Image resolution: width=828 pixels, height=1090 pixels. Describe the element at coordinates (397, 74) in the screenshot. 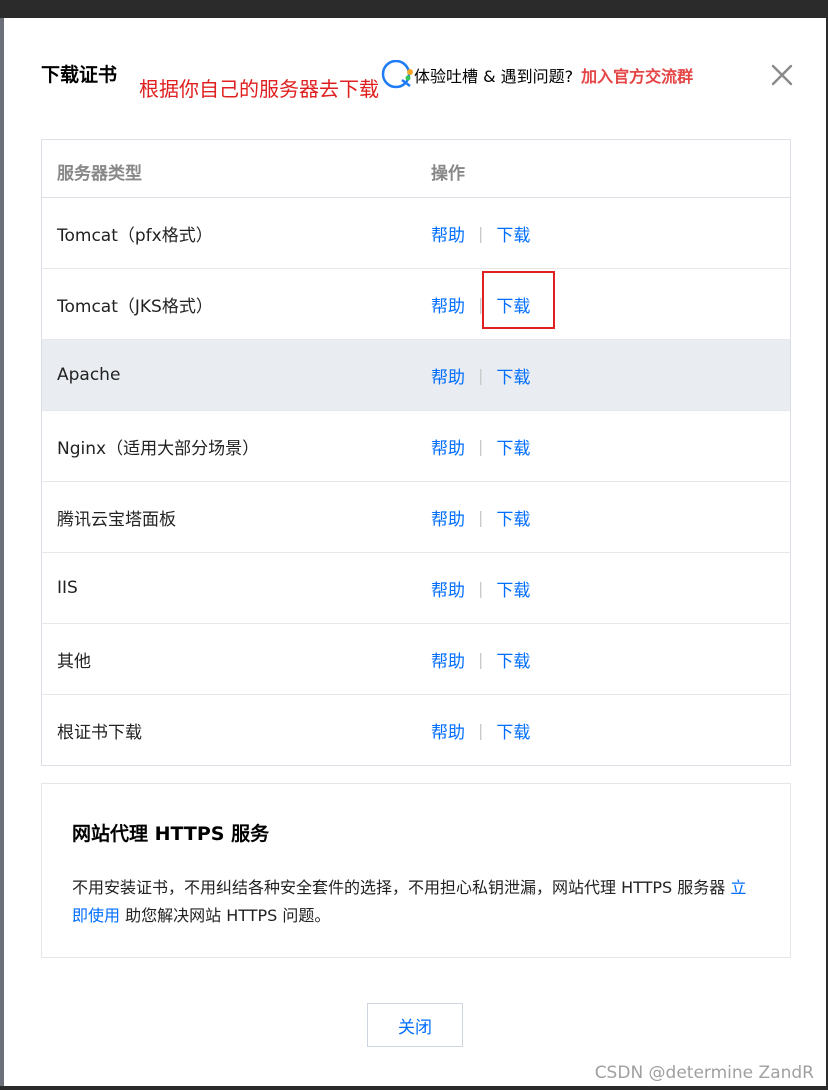

I see `feedback-bubble-icon` at that location.